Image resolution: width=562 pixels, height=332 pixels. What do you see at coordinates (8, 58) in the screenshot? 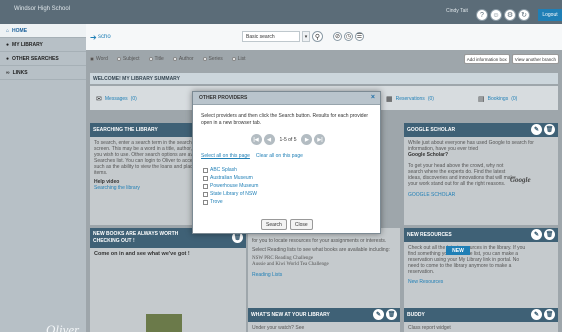
I see `people-icon: ●` at bounding box center [8, 58].